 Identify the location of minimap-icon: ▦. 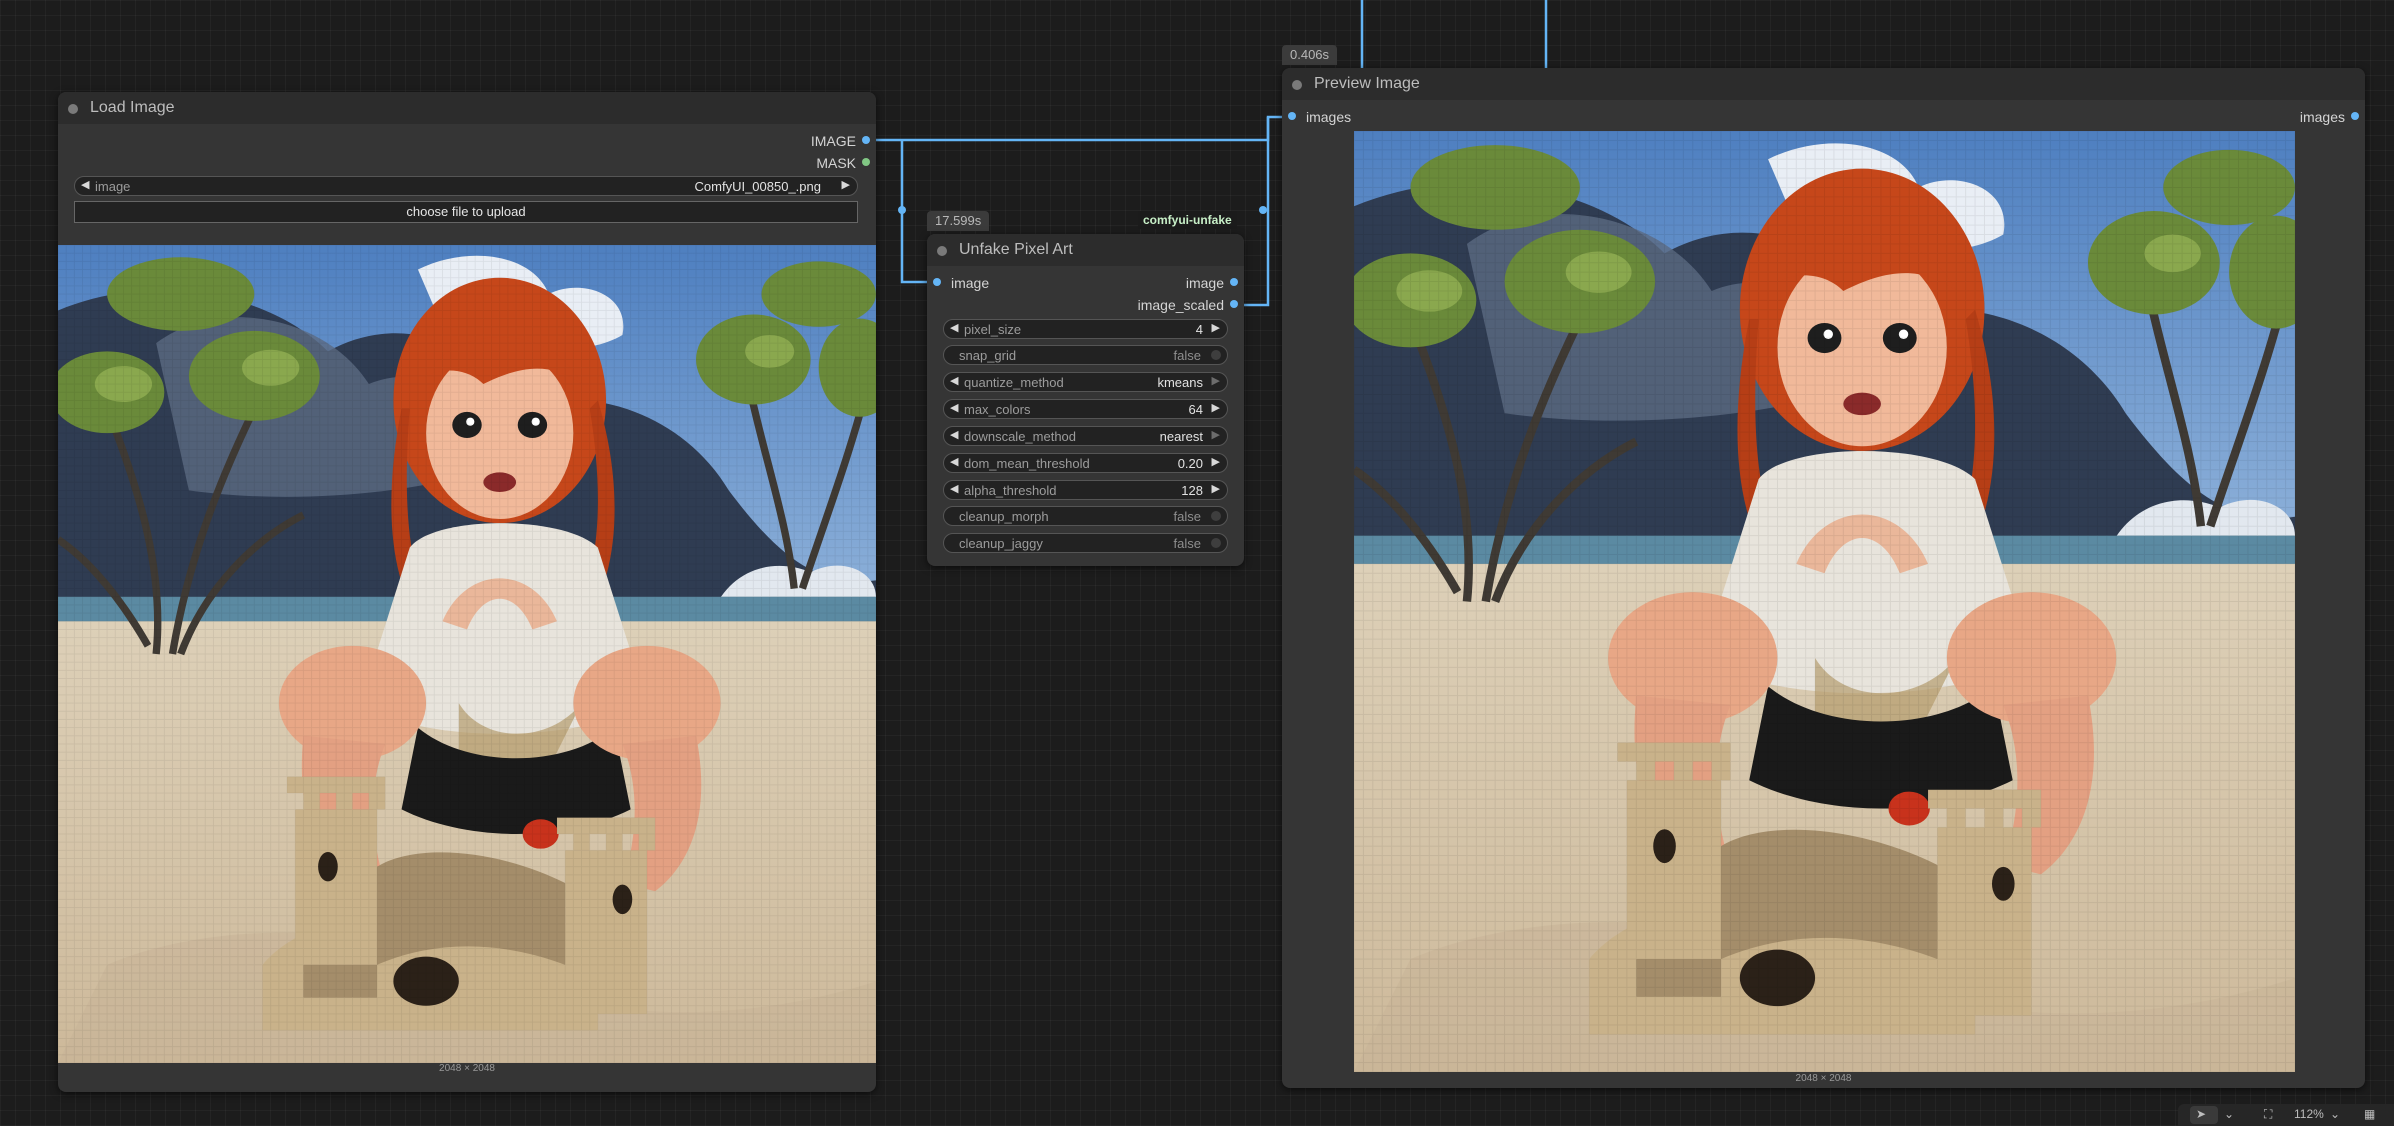
(2369, 1114).